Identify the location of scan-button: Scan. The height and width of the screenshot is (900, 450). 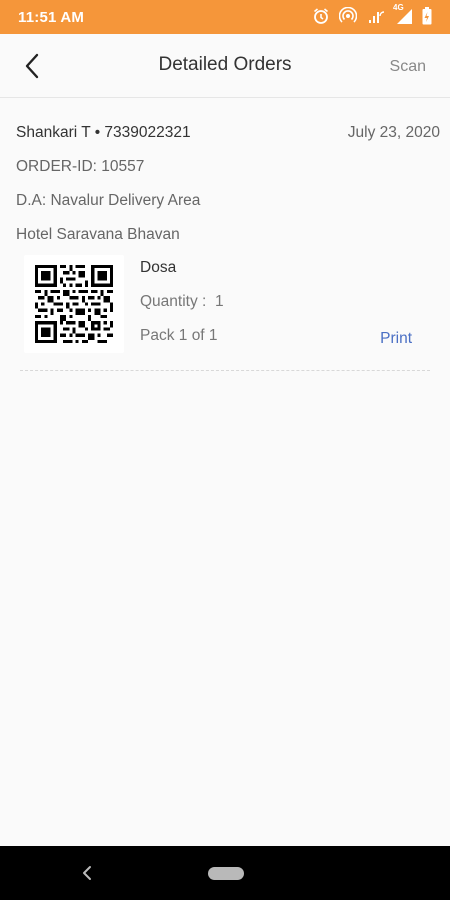
(408, 67).